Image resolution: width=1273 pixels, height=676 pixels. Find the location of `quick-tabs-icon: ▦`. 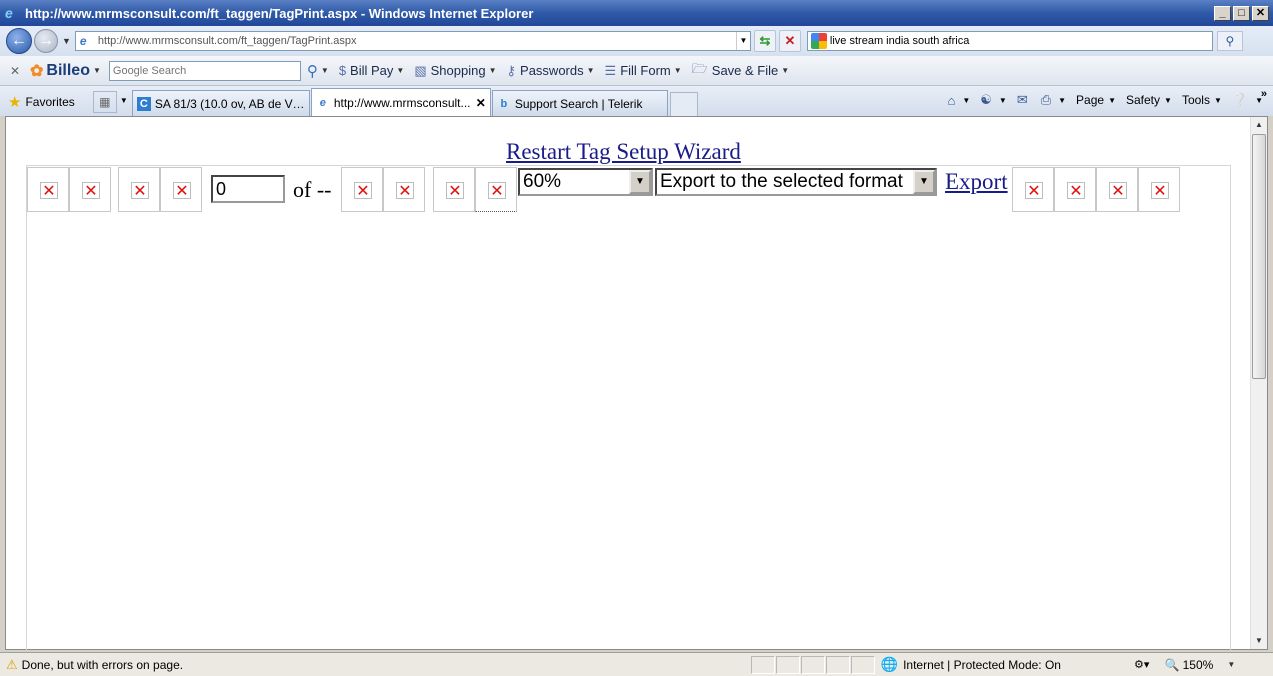

quick-tabs-icon: ▦ is located at coordinates (104, 102).